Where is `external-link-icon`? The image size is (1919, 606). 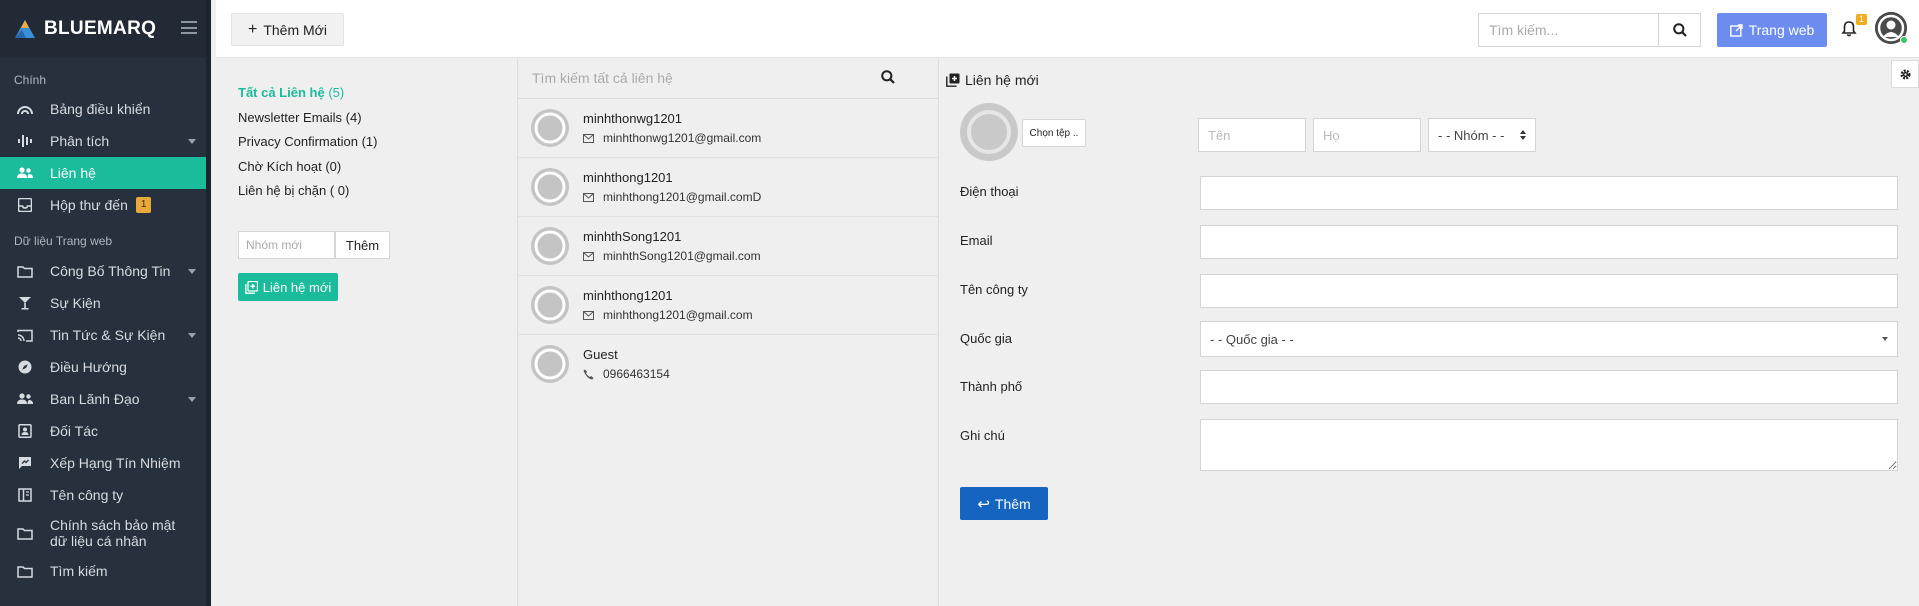
external-link-icon is located at coordinates (1736, 30).